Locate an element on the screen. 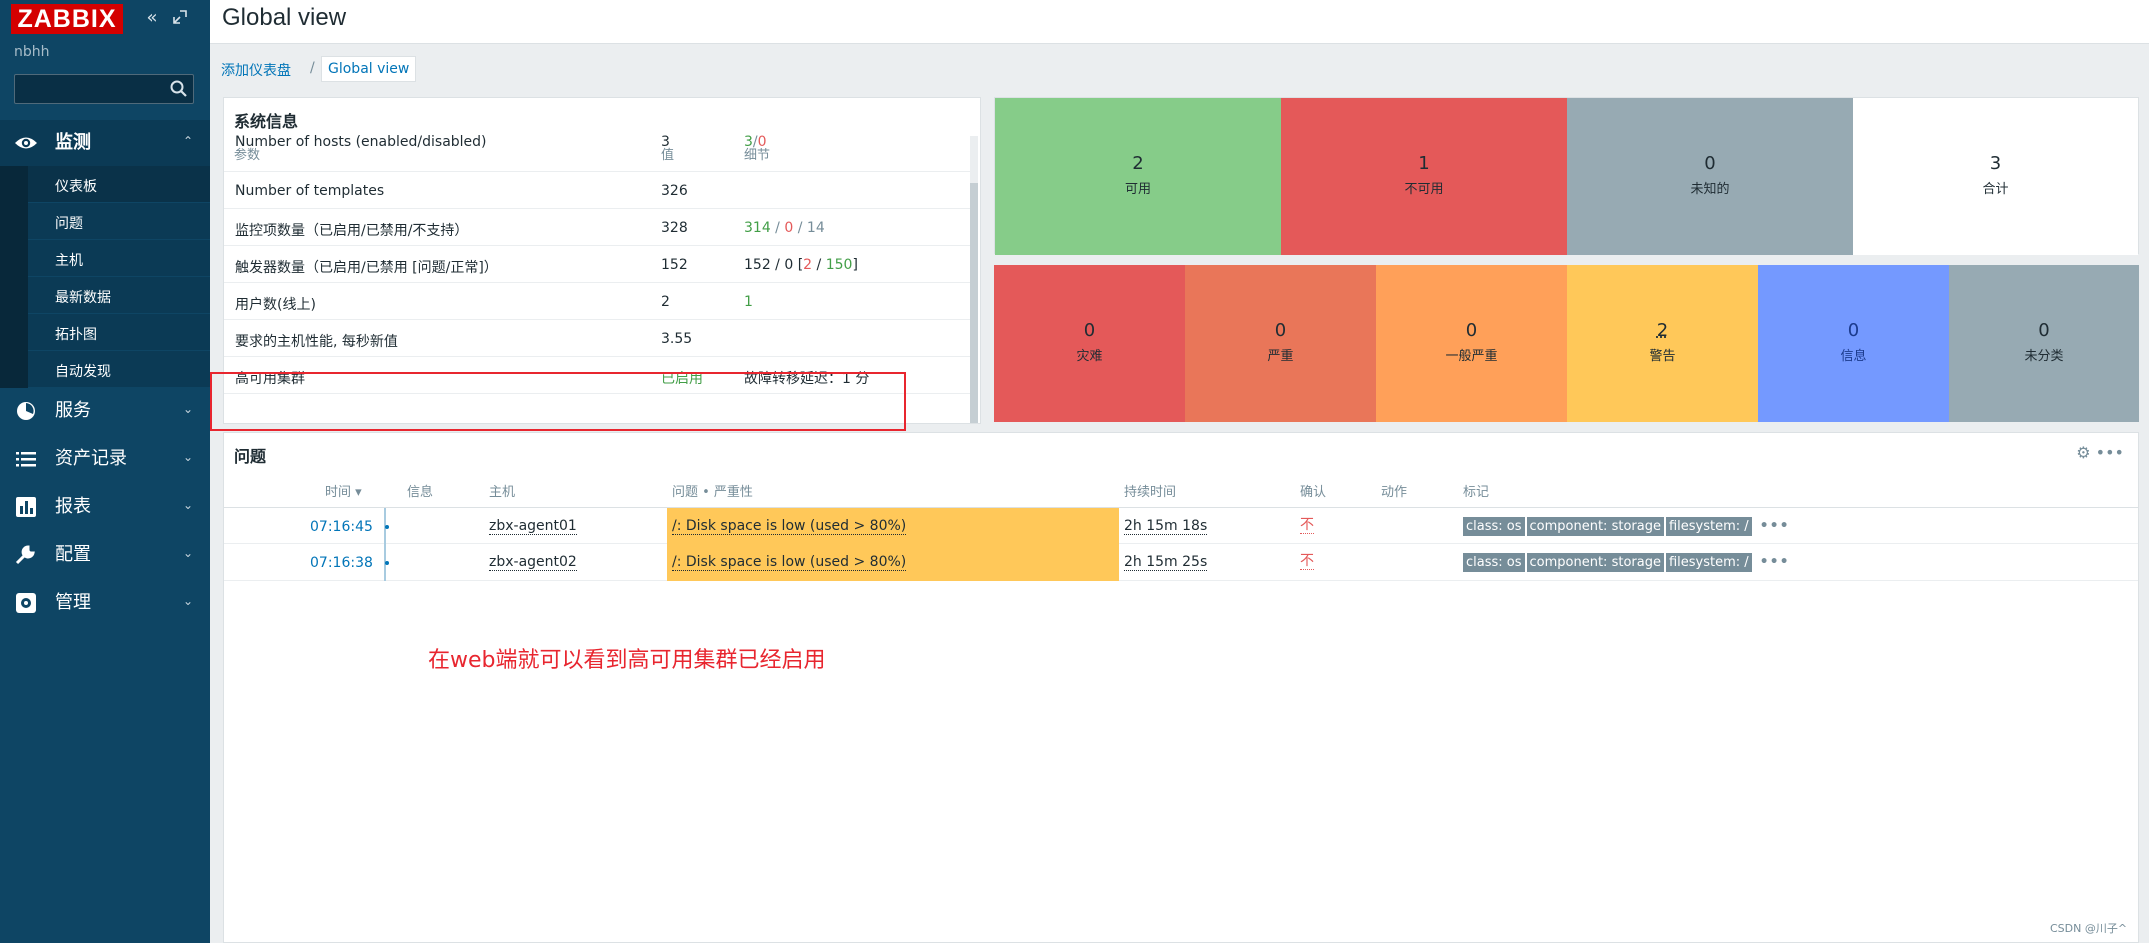 Image resolution: width=2149 pixels, height=943 pixels. severity-tile-disaster: 0 灾难 is located at coordinates (1089, 343).